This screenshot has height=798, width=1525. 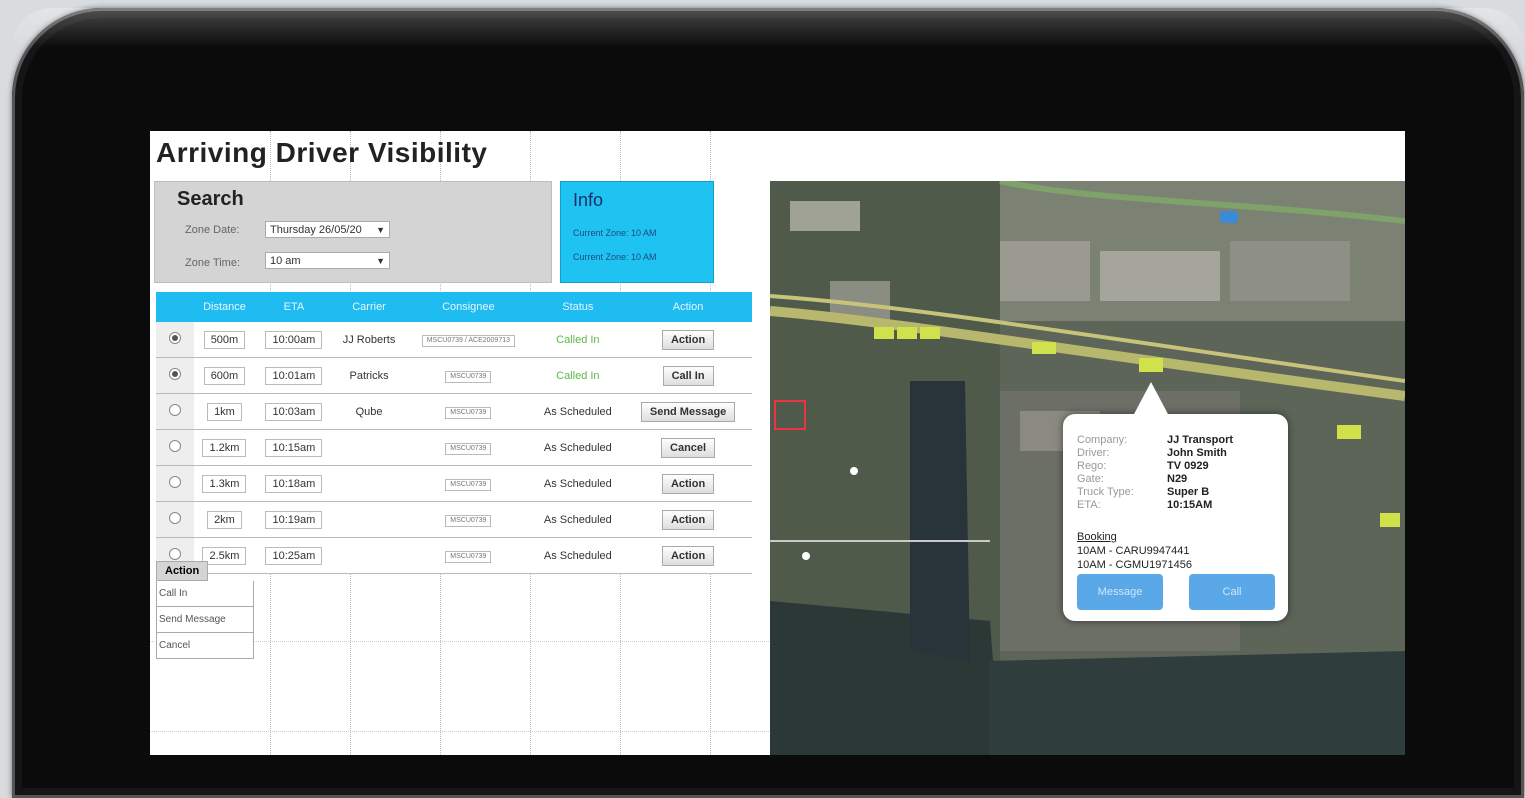 I want to click on popup-driver-row: Driver: John Smith, so click(x=1177, y=453).